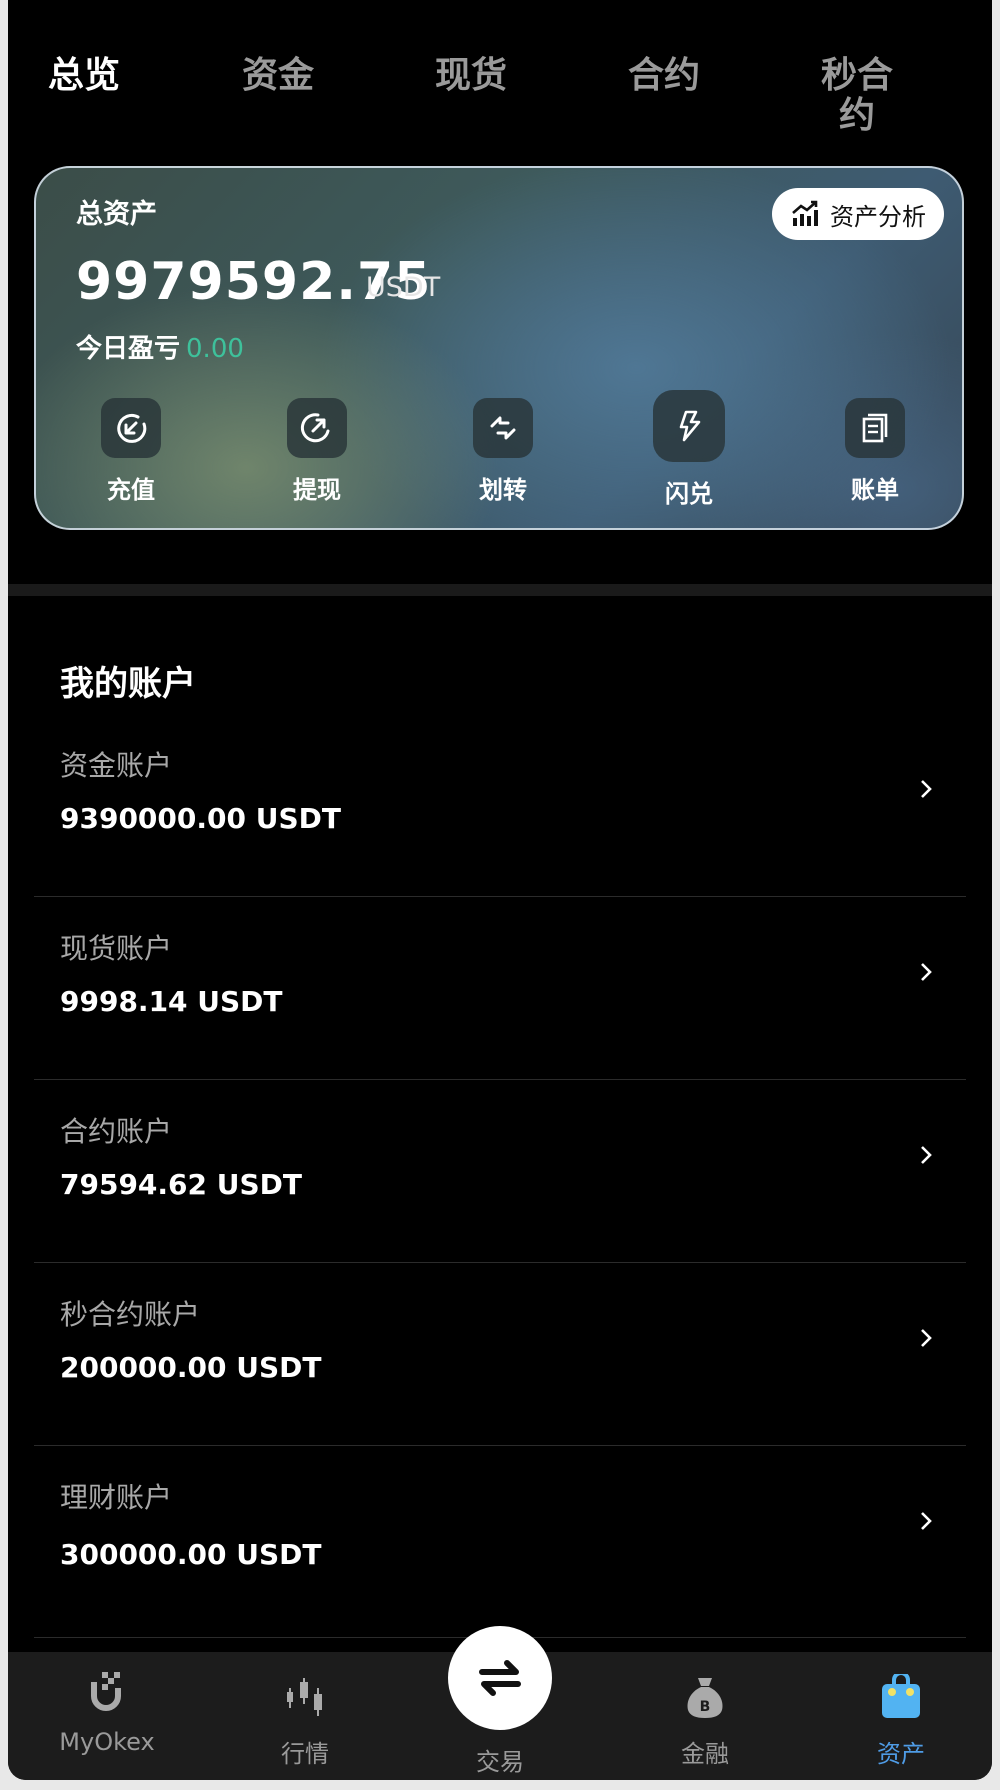 This screenshot has height=1790, width=1000. I want to click on account-name: 秒合约账户, so click(130, 1314).